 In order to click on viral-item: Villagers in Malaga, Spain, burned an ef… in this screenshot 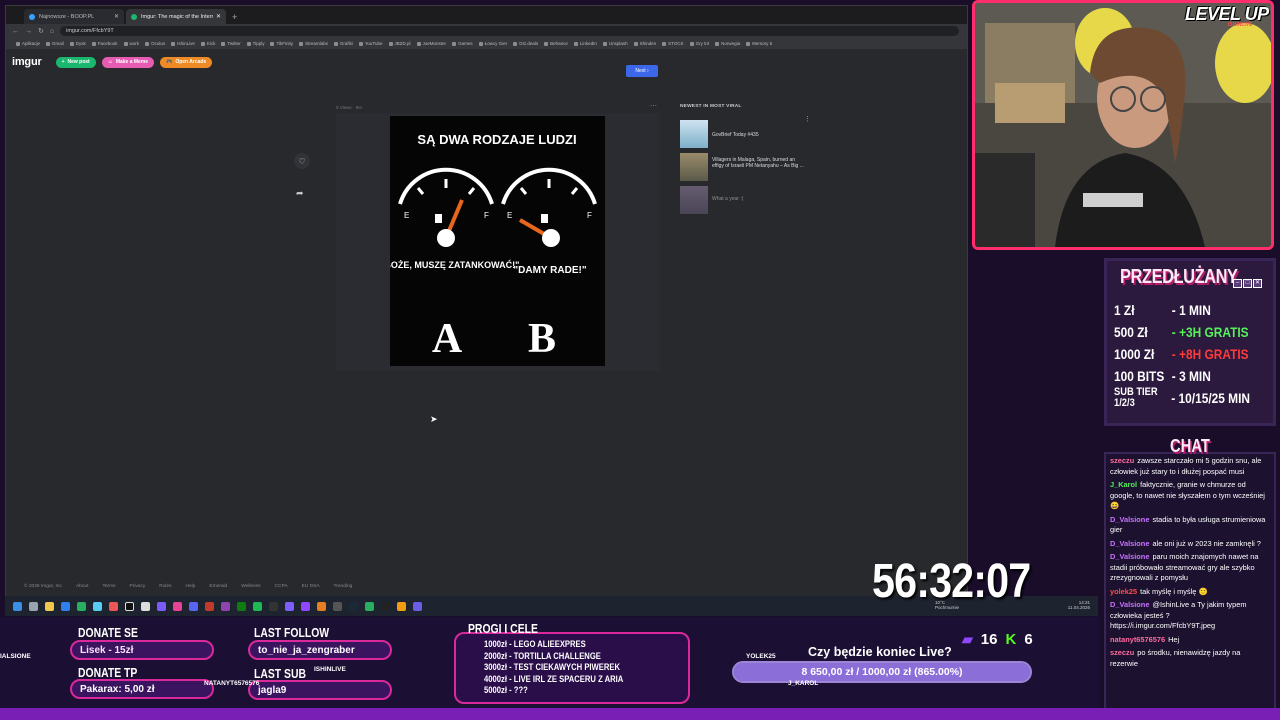, I will do `click(744, 168)`.